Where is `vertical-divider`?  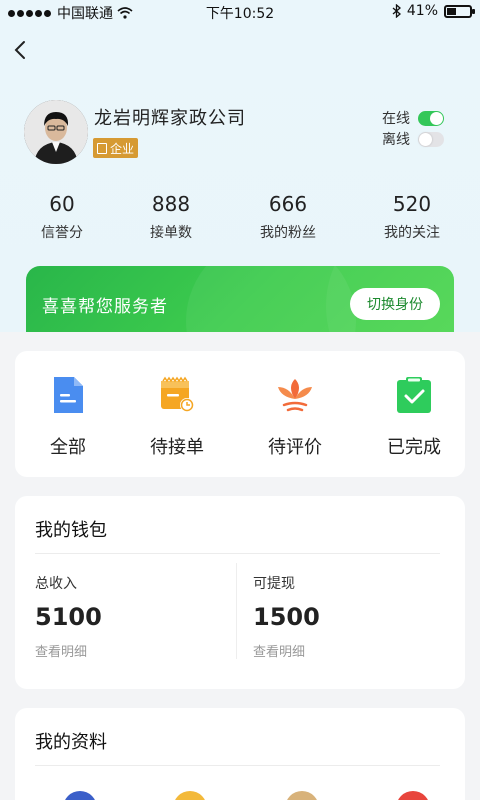
vertical-divider is located at coordinates (236, 611).